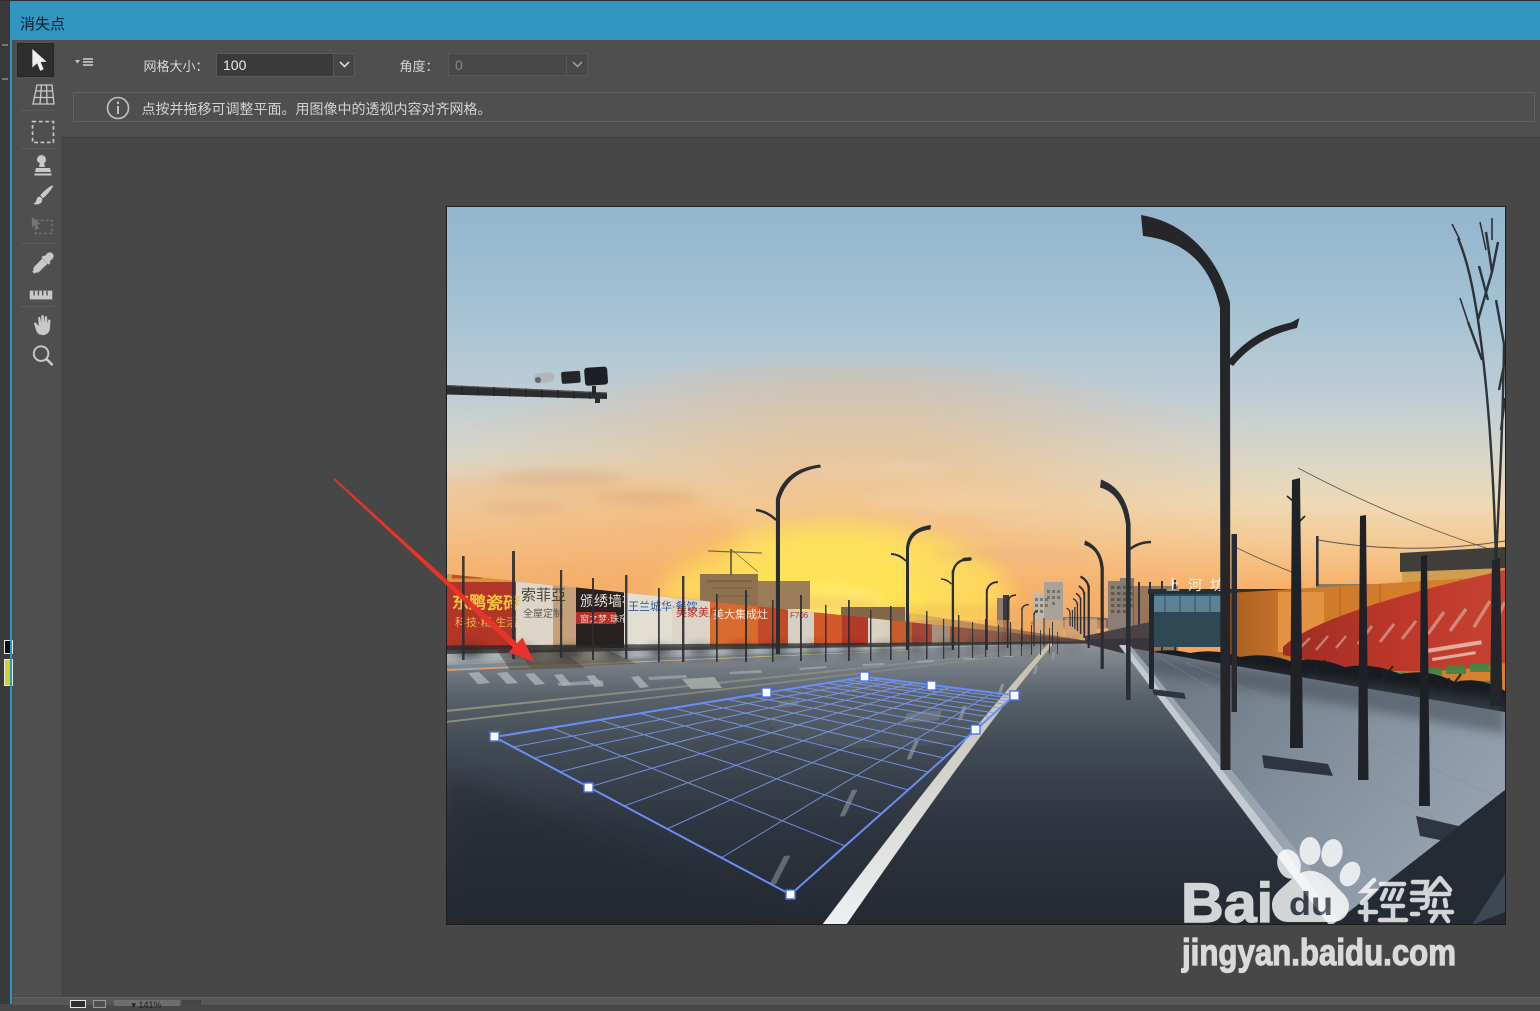 The image size is (1540, 1011). Describe the element at coordinates (740, 614) in the screenshot. I see `svg-text: 美大集成灶` at that location.